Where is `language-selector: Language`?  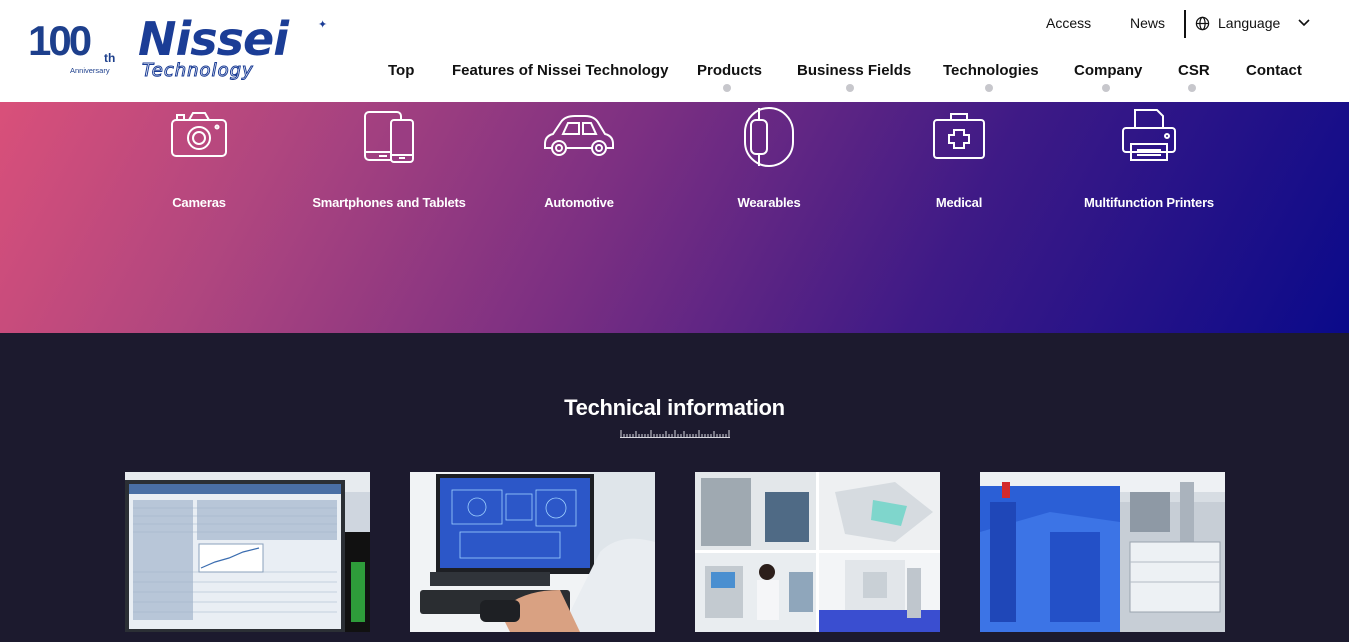 language-selector: Language is located at coordinates (1252, 23).